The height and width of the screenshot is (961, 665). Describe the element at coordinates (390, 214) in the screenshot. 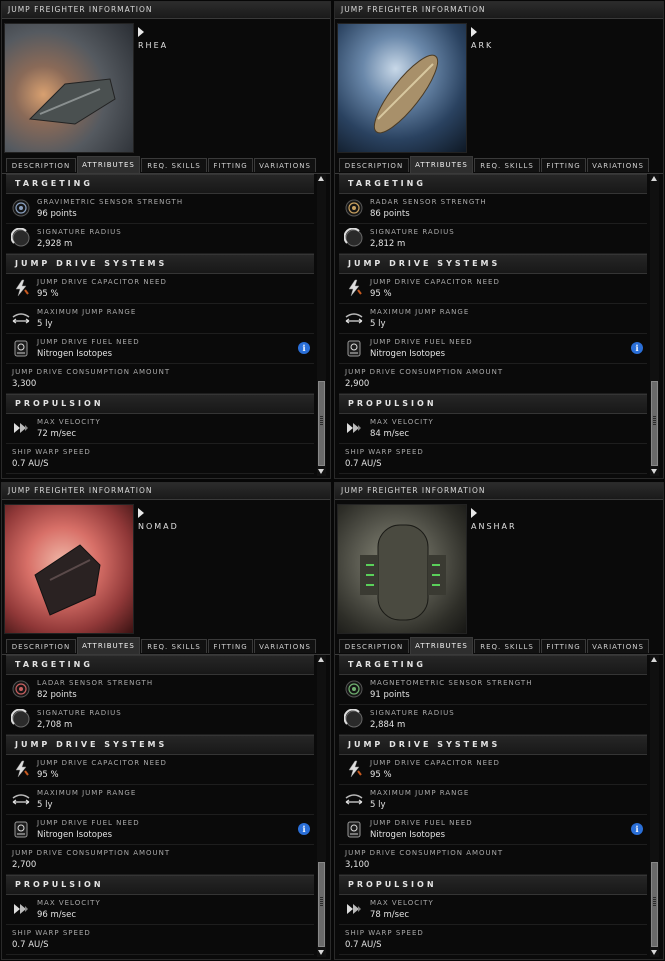

I see `attribute-value: 86 points` at that location.